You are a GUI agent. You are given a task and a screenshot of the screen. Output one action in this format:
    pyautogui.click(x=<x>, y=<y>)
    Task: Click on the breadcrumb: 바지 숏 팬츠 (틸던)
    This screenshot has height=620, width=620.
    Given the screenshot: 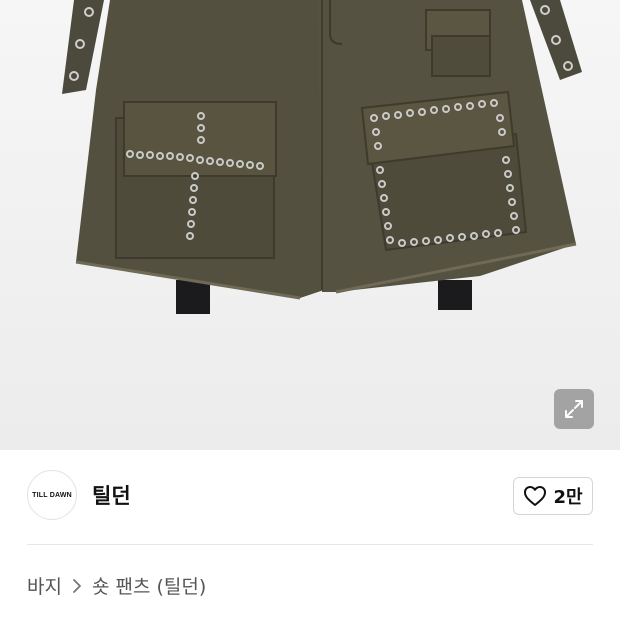 What is the action you would take?
    pyautogui.click(x=116, y=585)
    